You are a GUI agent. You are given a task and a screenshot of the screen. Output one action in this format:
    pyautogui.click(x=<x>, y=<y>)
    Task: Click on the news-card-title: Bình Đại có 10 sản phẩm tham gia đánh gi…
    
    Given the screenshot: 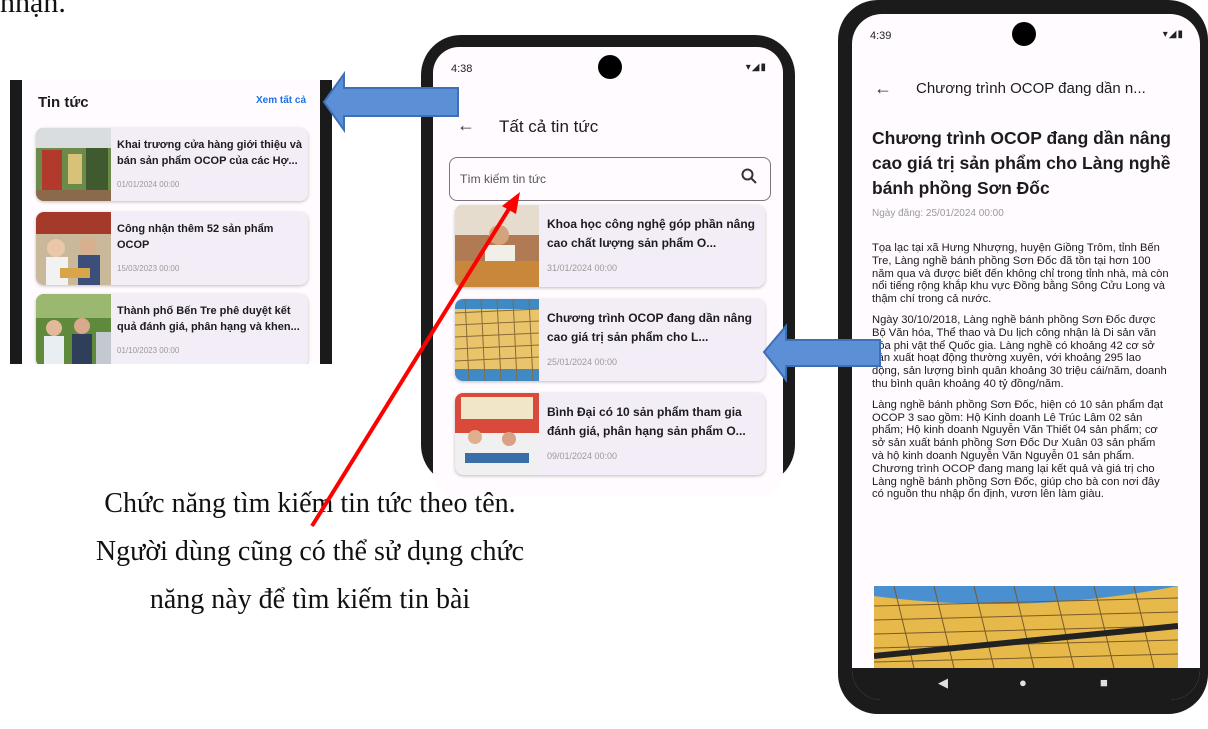 What is the action you would take?
    pyautogui.click(x=646, y=421)
    